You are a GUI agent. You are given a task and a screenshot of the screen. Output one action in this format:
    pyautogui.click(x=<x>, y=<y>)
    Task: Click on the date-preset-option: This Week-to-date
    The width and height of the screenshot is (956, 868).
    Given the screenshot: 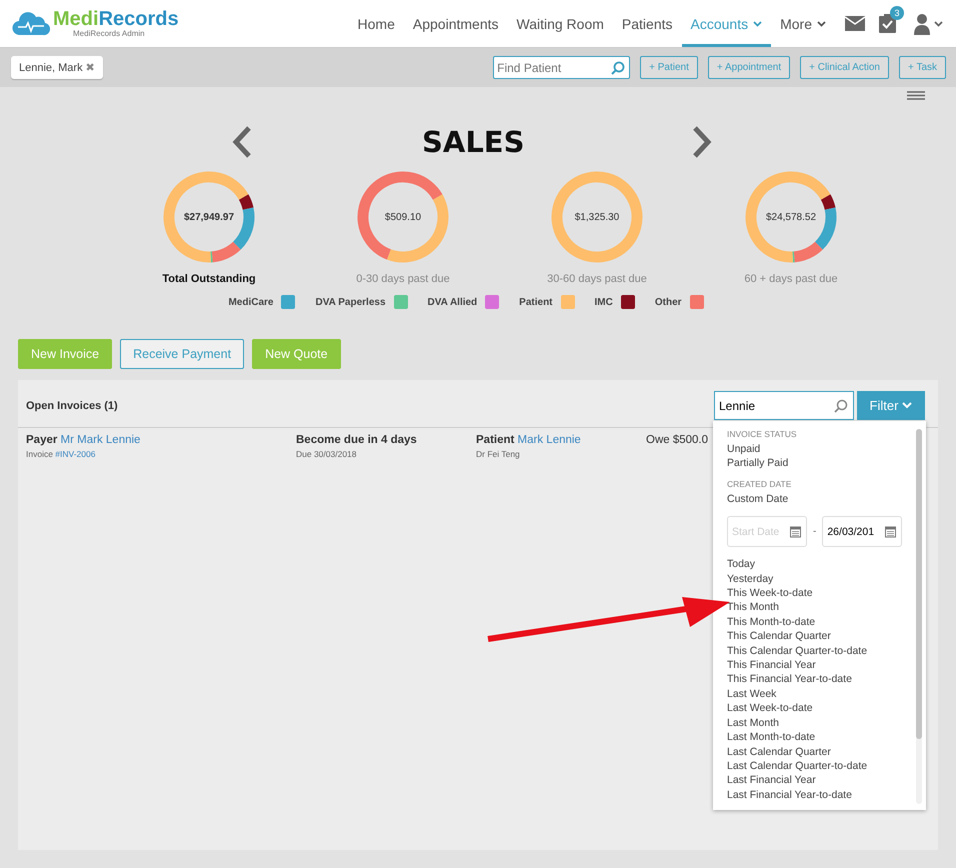 What is the action you would take?
    pyautogui.click(x=821, y=593)
    